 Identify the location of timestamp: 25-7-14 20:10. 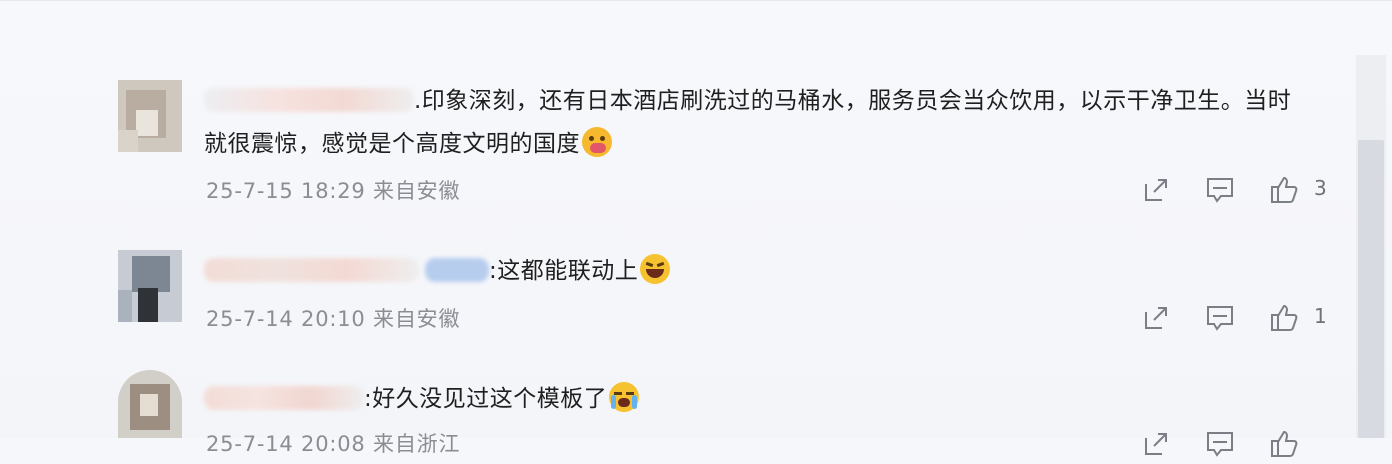
(286, 319).